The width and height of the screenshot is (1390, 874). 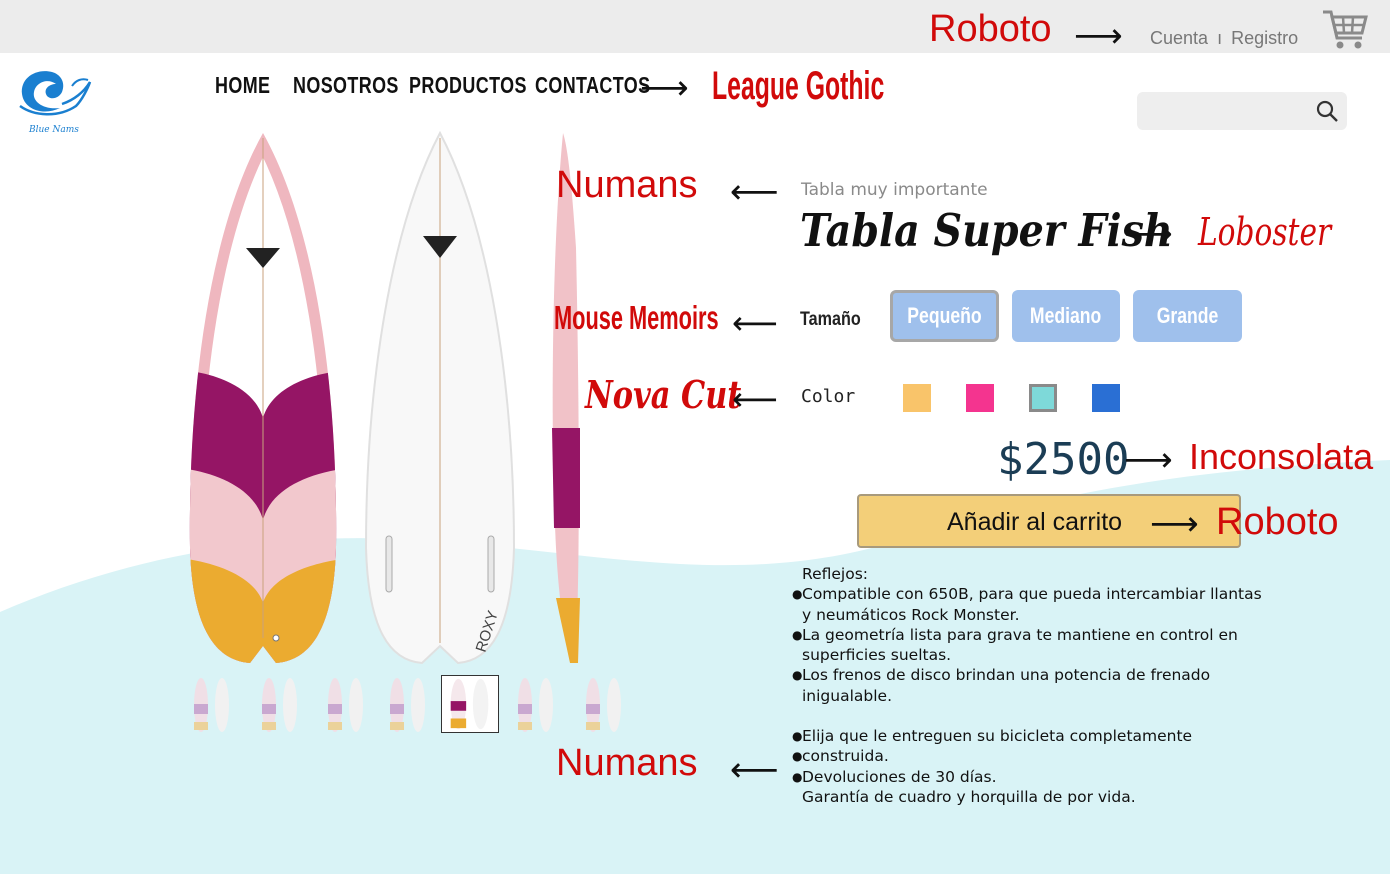 What do you see at coordinates (980, 398) in the screenshot?
I see `color-swatch-pink` at bounding box center [980, 398].